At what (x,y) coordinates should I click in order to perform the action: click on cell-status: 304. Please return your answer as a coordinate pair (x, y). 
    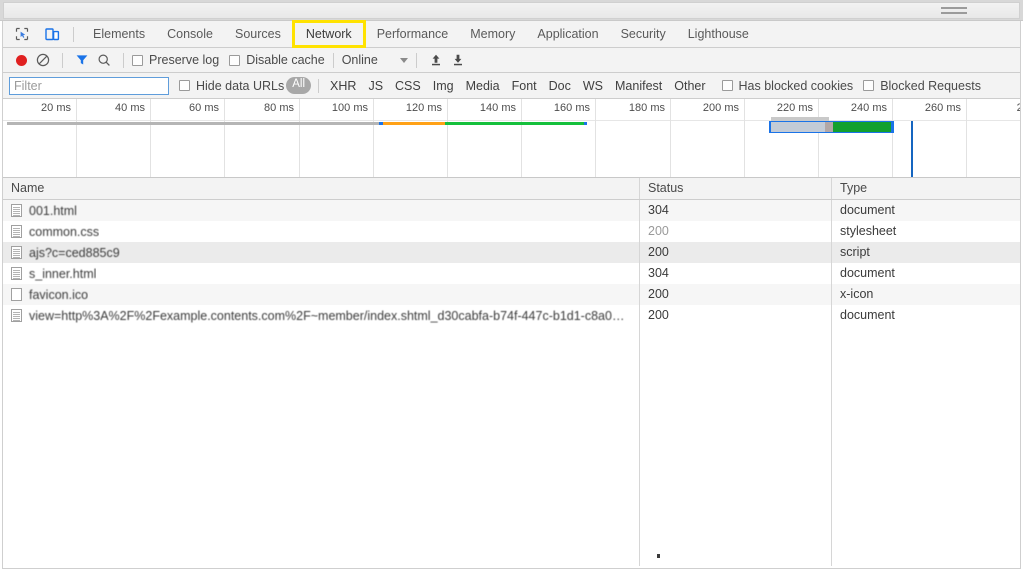
    Looking at the image, I should click on (658, 273).